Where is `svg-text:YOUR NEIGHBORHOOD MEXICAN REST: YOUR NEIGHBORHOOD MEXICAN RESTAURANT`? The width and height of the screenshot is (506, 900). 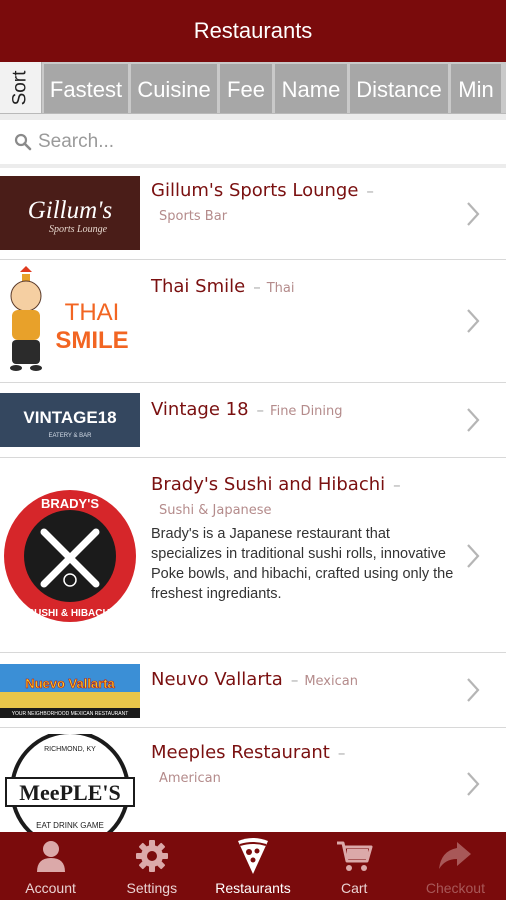 svg-text:YOUR NEIGHBORHOOD MEXICAN REST: YOUR NEIGHBORHOOD MEXICAN RESTAURANT is located at coordinates (70, 714).